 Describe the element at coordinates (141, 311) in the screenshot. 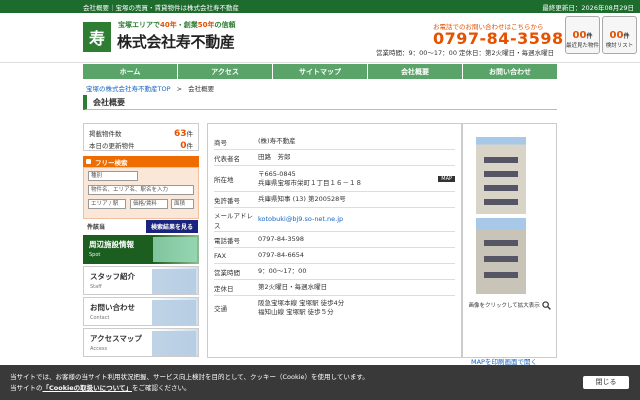

I see `banner-contact: お問い合わせ Contact` at that location.